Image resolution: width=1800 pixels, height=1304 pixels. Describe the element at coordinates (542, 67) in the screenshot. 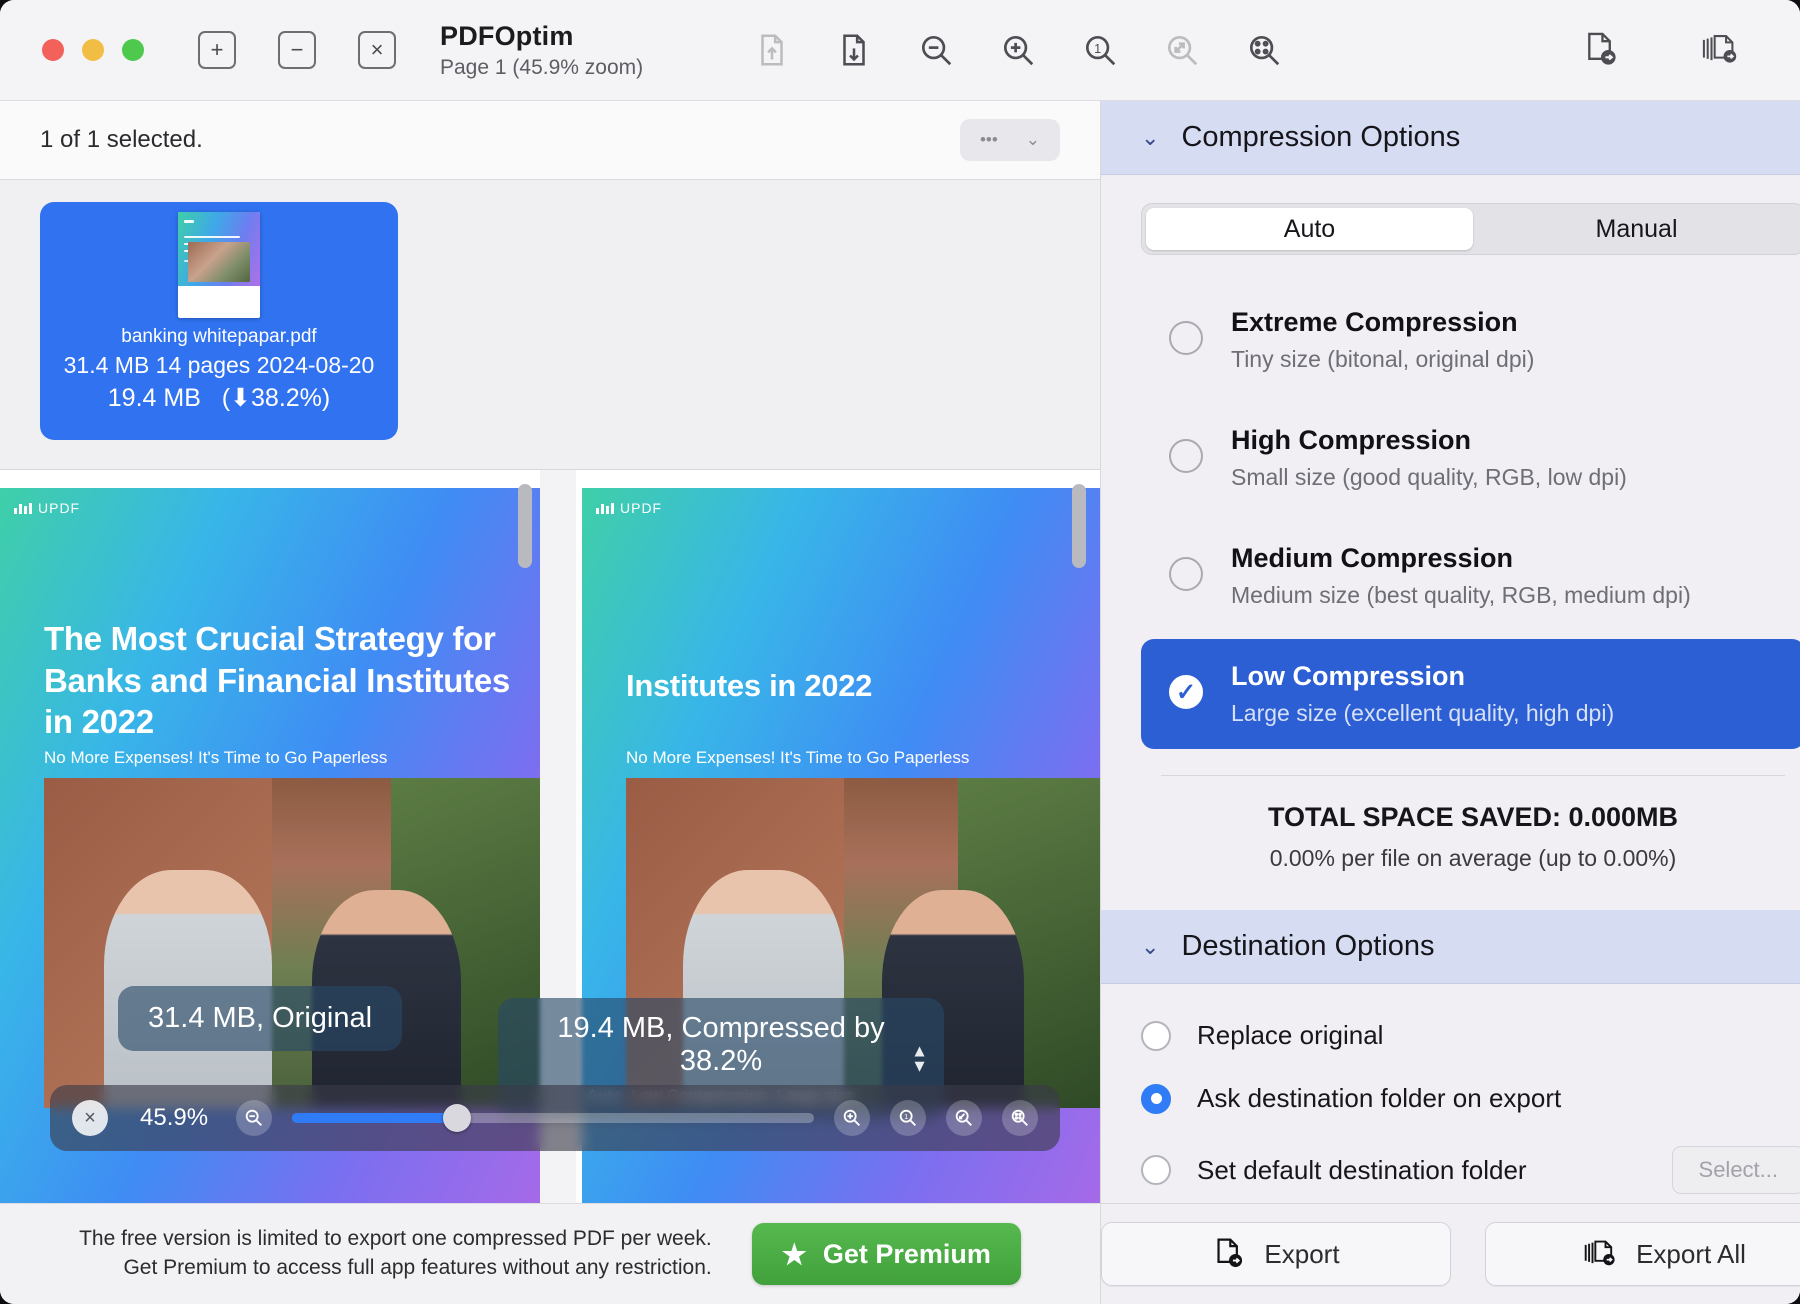

I see `page-zoom-subtitle: Page 1 (45.9% zoom)` at that location.